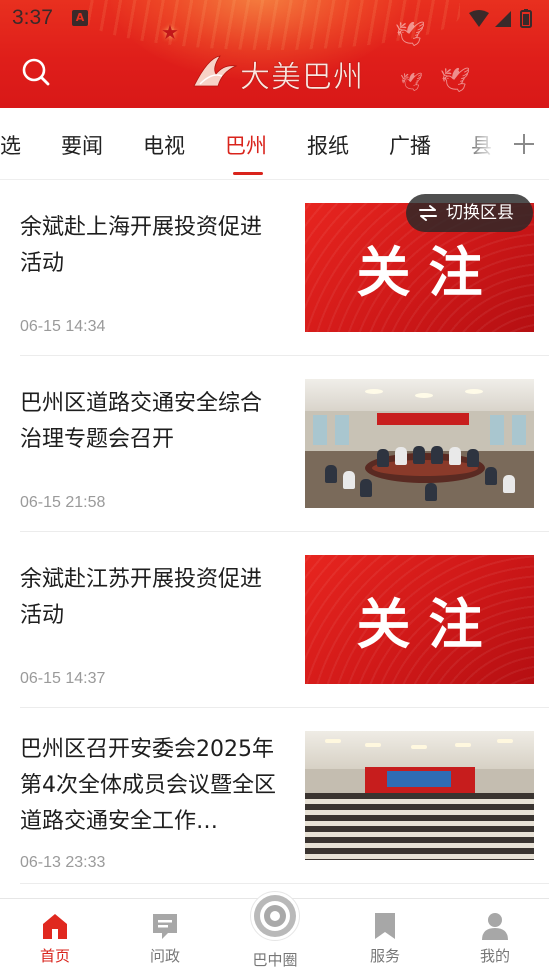 This screenshot has height=976, width=549. I want to click on nav-circle-label: 巴中圈, so click(275, 960).